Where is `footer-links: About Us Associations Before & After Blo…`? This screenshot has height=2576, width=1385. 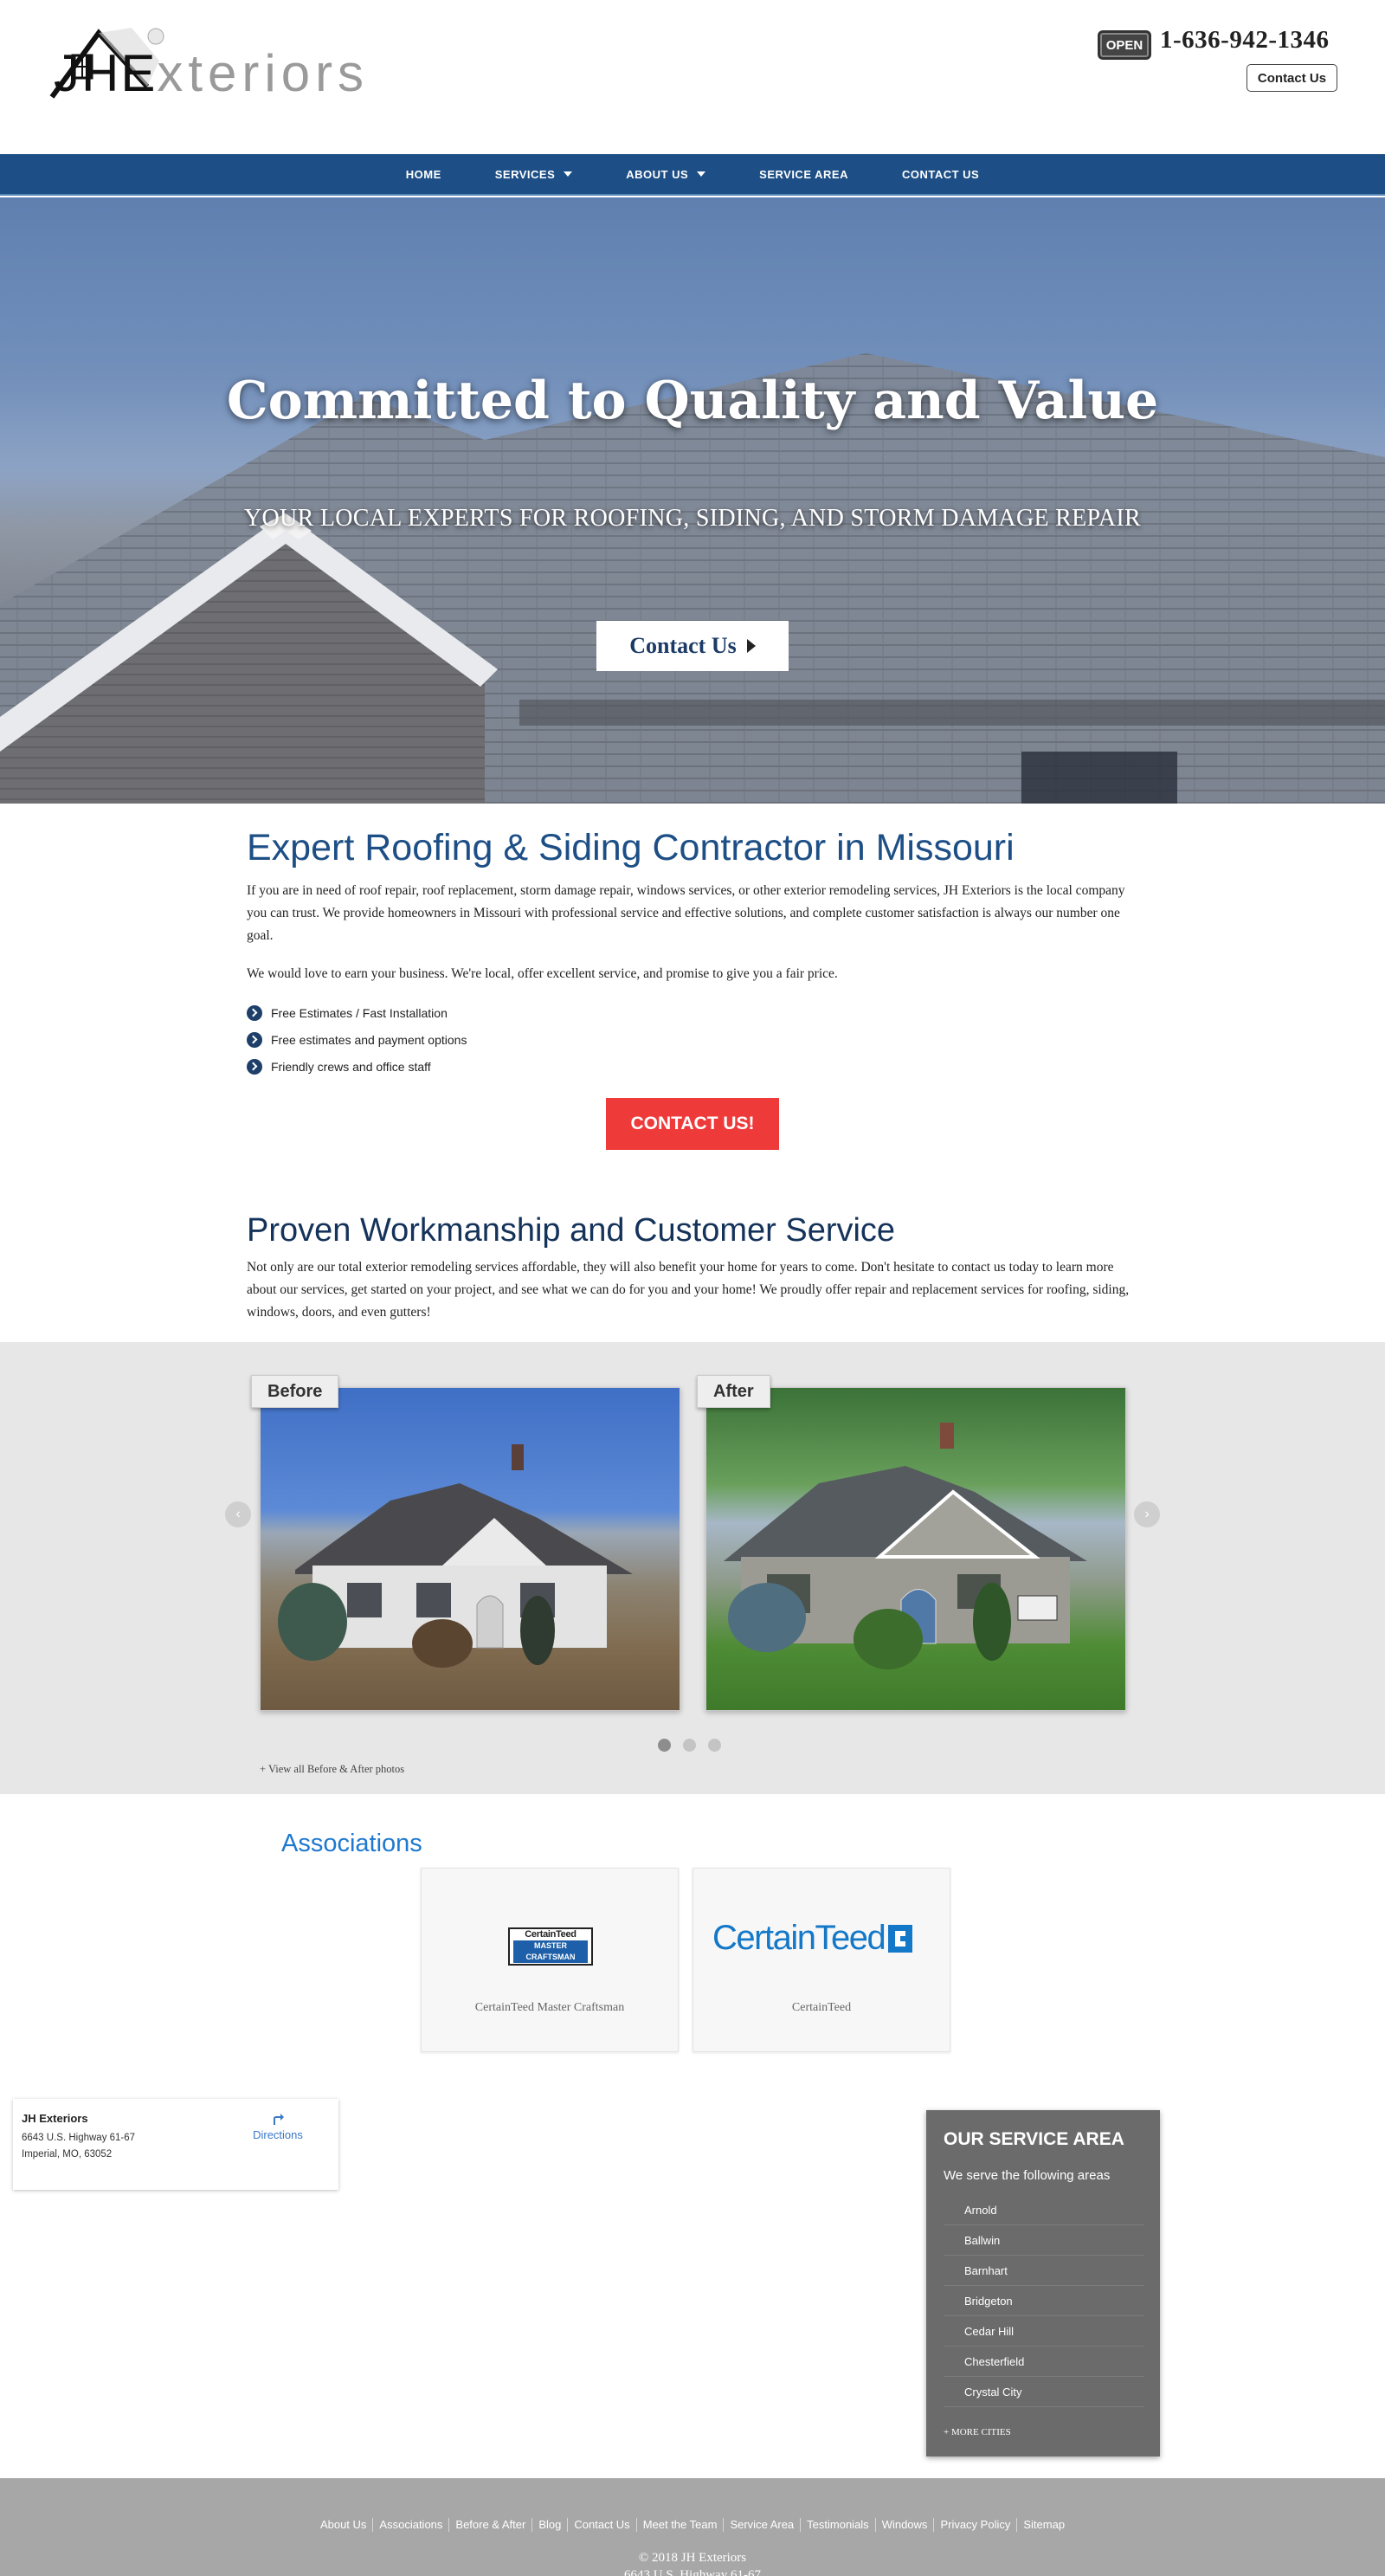 footer-links: About Us Associations Before & After Blo… is located at coordinates (692, 2525).